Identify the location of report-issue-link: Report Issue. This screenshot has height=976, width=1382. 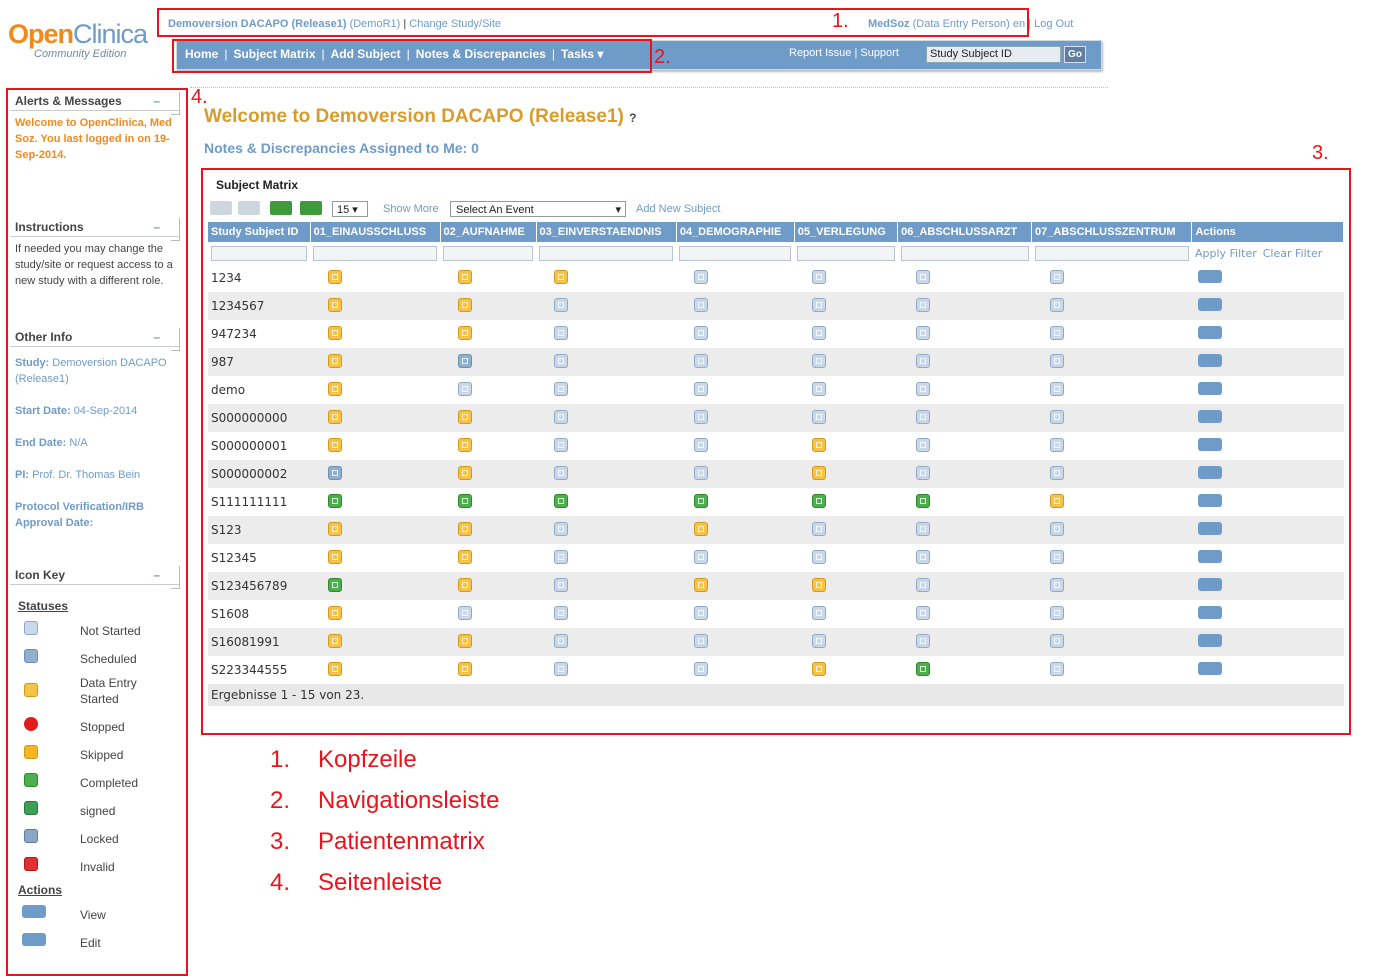
(820, 53).